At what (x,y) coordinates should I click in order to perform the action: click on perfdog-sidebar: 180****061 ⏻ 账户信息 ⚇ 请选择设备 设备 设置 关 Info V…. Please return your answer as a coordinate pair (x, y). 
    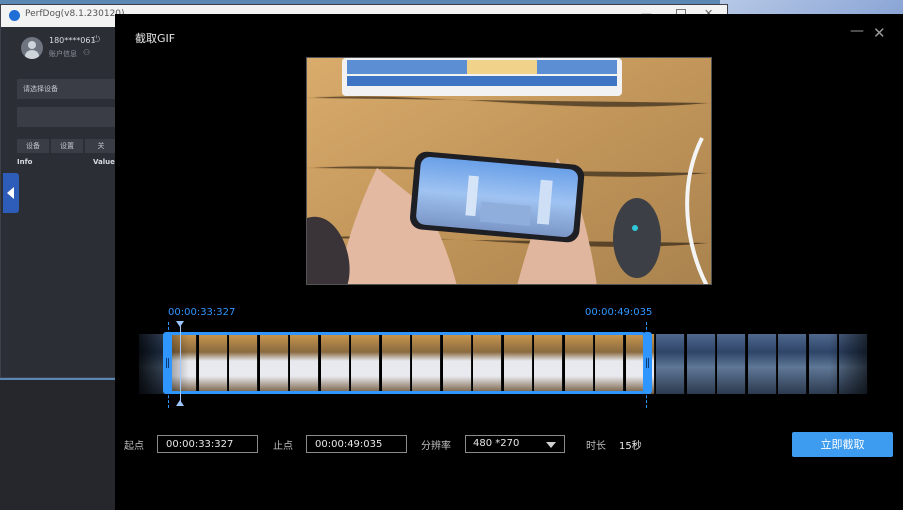
    Looking at the image, I should click on (62, 201).